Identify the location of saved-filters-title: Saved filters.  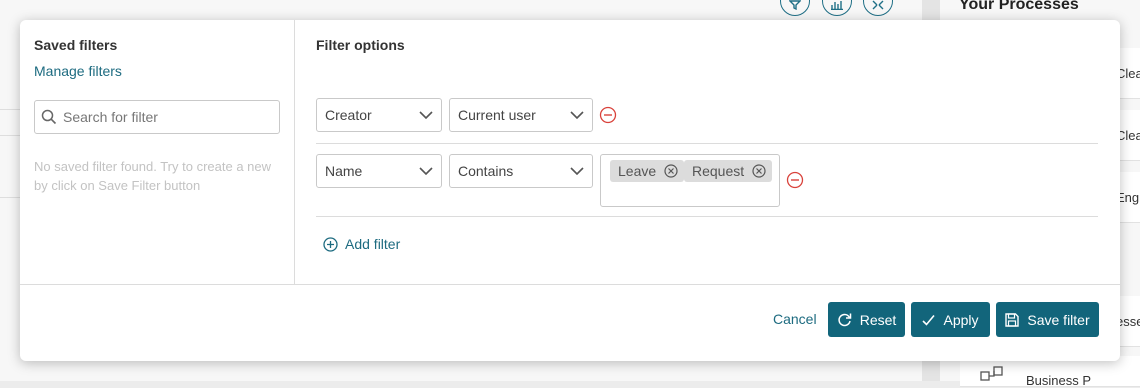
(76, 45).